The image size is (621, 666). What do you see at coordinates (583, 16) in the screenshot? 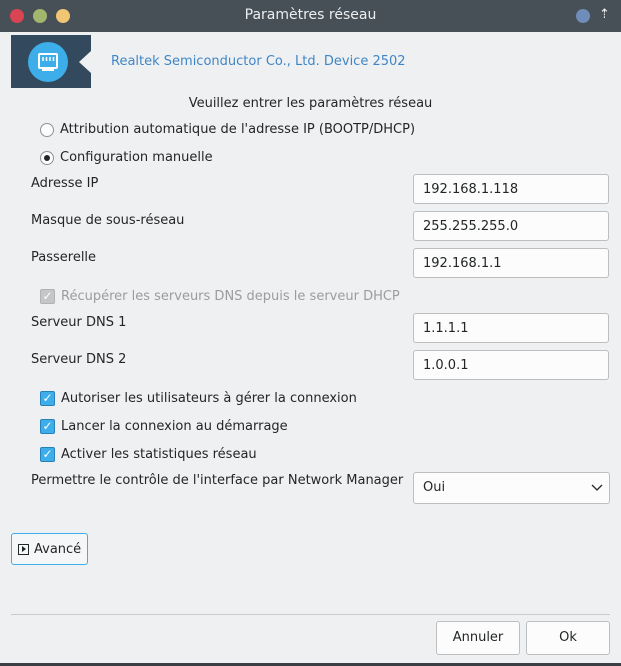
I see `window-menu-button` at bounding box center [583, 16].